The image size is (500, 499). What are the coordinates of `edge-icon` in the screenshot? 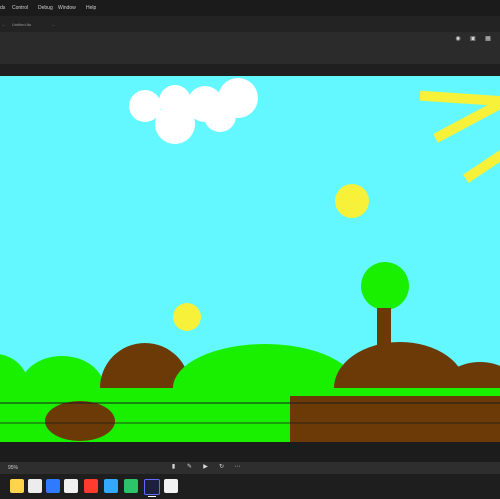 It's located at (53, 486).